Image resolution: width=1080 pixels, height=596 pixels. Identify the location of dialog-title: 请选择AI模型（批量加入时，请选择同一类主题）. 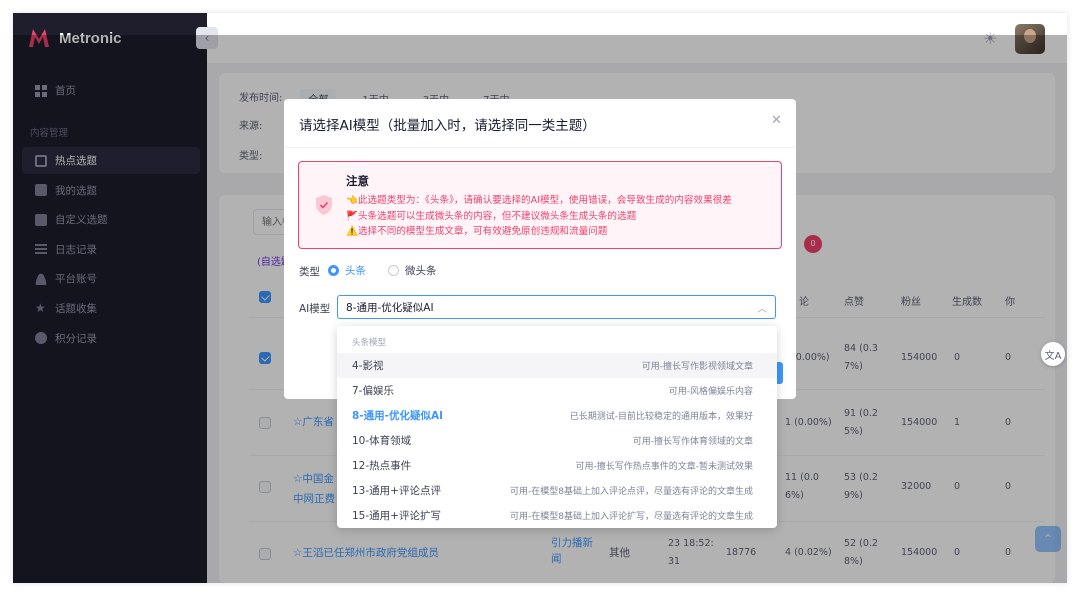
(447, 126).